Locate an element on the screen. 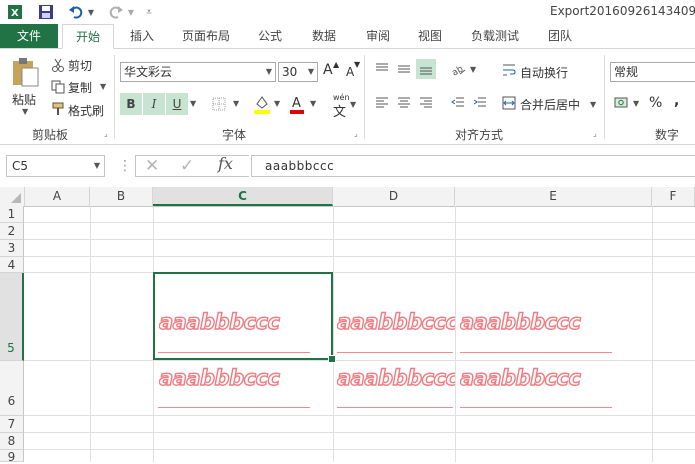 The height and width of the screenshot is (464, 695). cell-e5: aaabbbccc is located at coordinates (555, 322).